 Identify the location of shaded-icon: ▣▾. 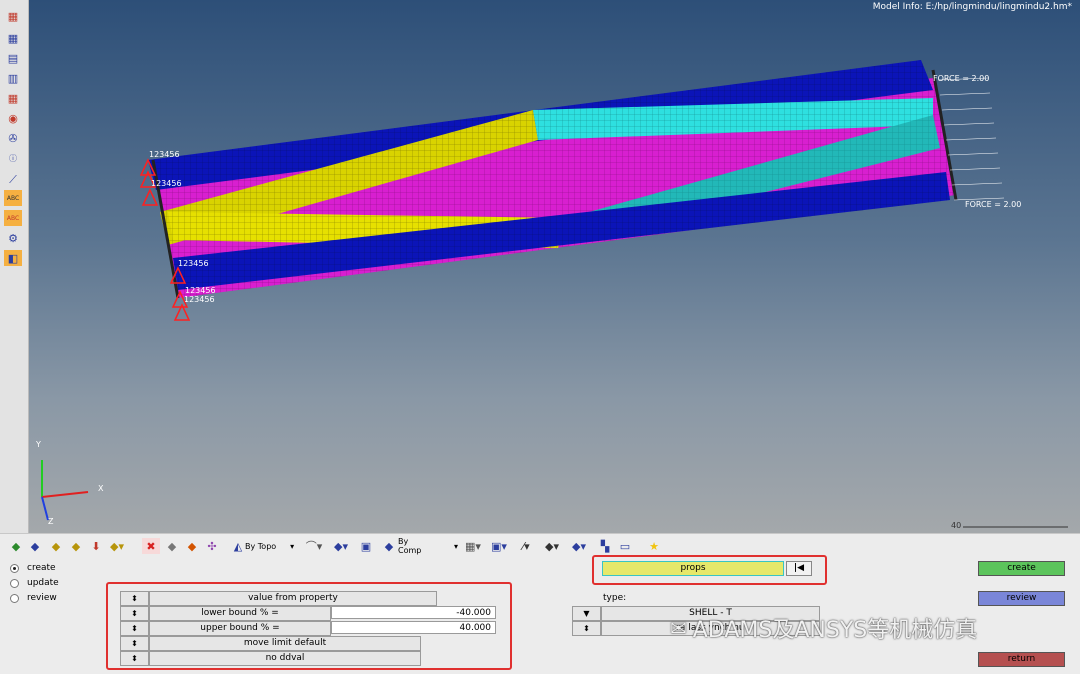
(499, 546).